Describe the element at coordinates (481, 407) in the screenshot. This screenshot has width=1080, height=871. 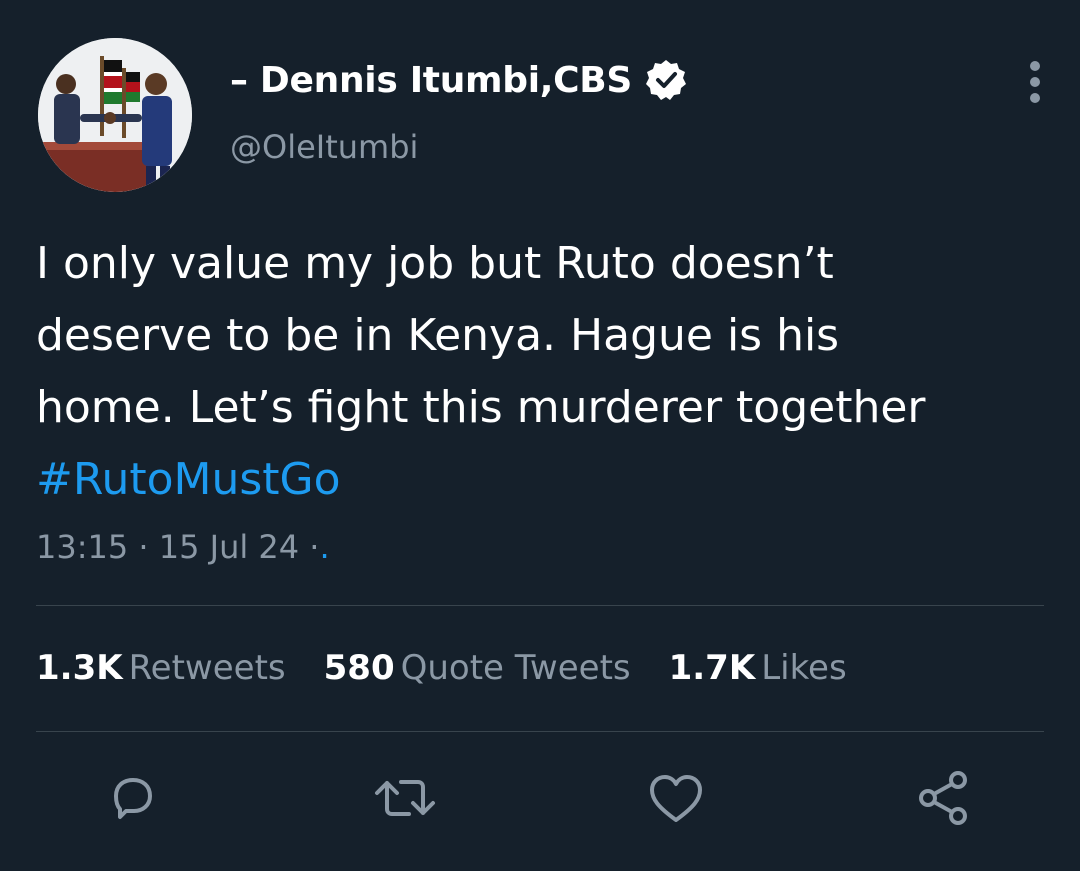
I see `tweet-text-line: home. Let’s fight this murderer together` at that location.